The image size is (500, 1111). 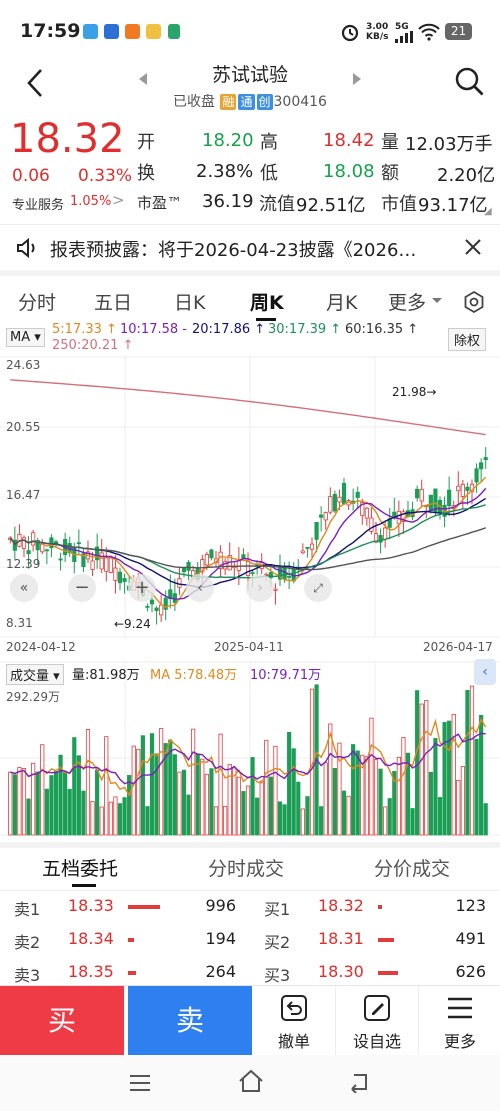 What do you see at coordinates (142, 588) in the screenshot?
I see `zoom-in-icon: +` at bounding box center [142, 588].